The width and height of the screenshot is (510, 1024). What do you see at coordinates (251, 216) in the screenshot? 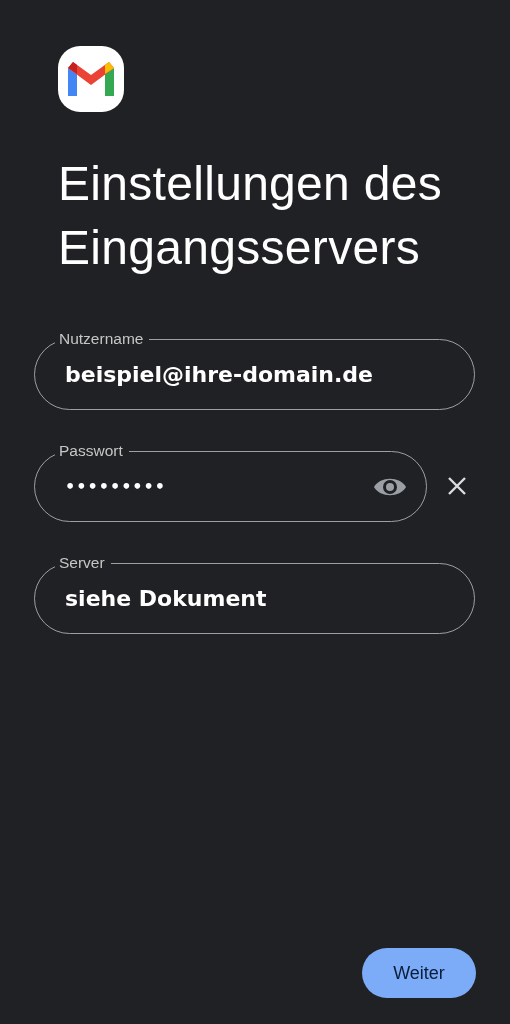
I see `page-title: Einstellungen des Eingangsservers` at bounding box center [251, 216].